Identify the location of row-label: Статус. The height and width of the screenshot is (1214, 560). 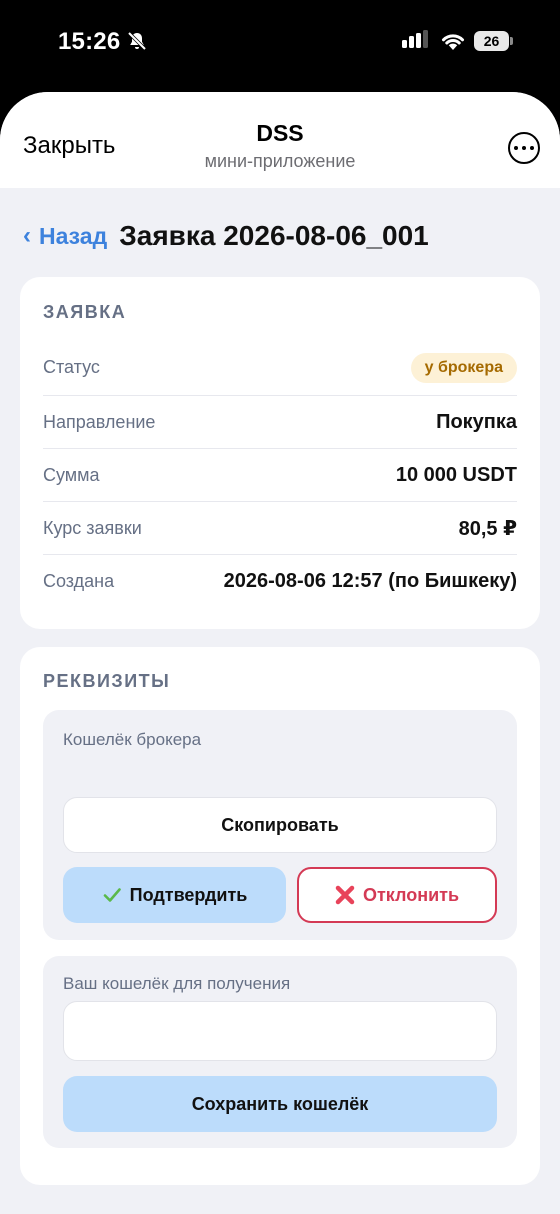
(71, 367).